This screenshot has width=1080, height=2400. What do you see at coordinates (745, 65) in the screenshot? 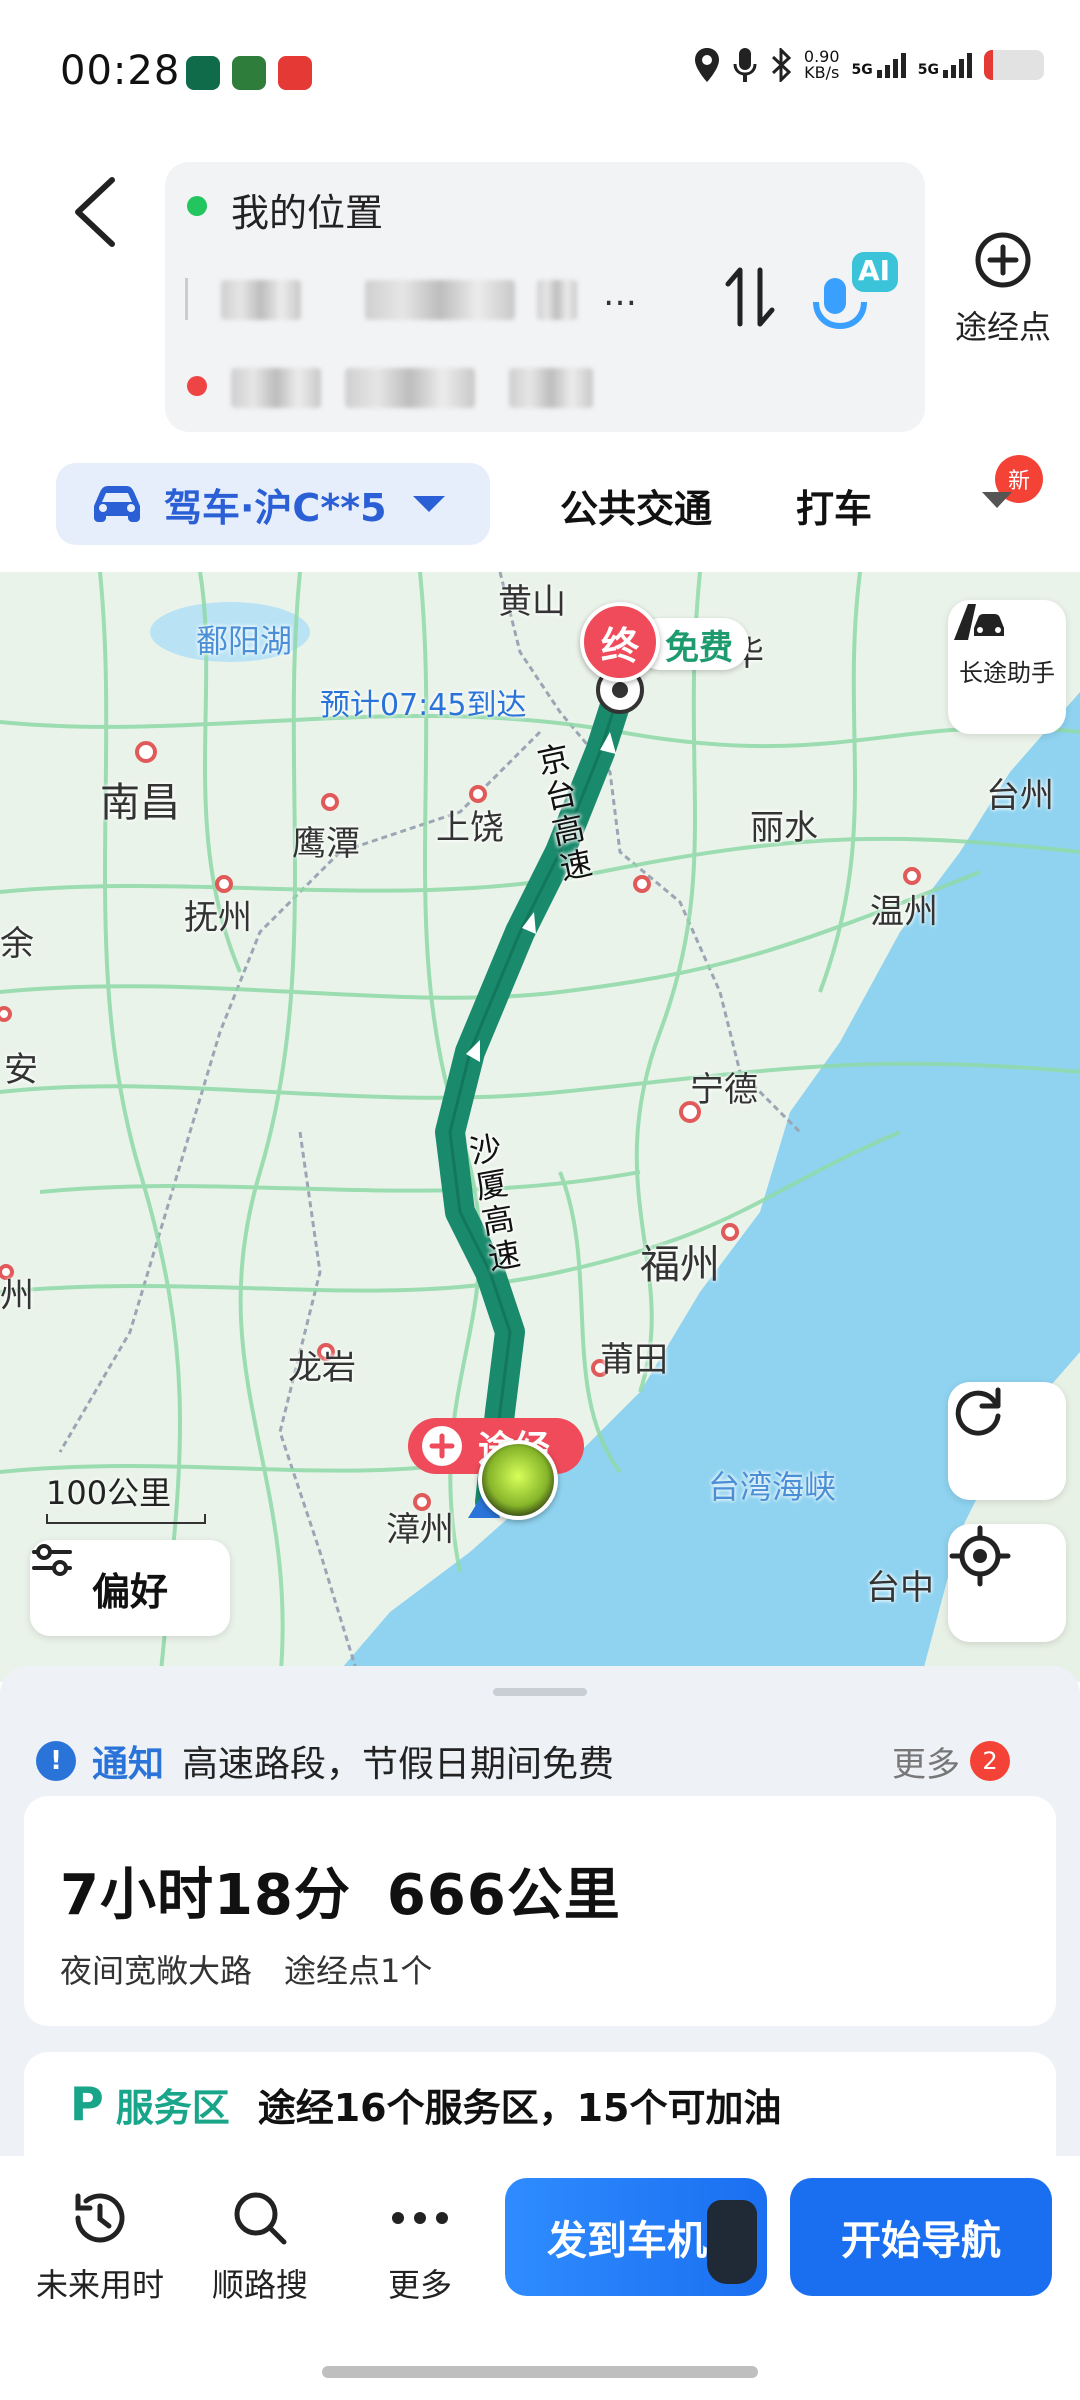
I see `mic-icon` at bounding box center [745, 65].